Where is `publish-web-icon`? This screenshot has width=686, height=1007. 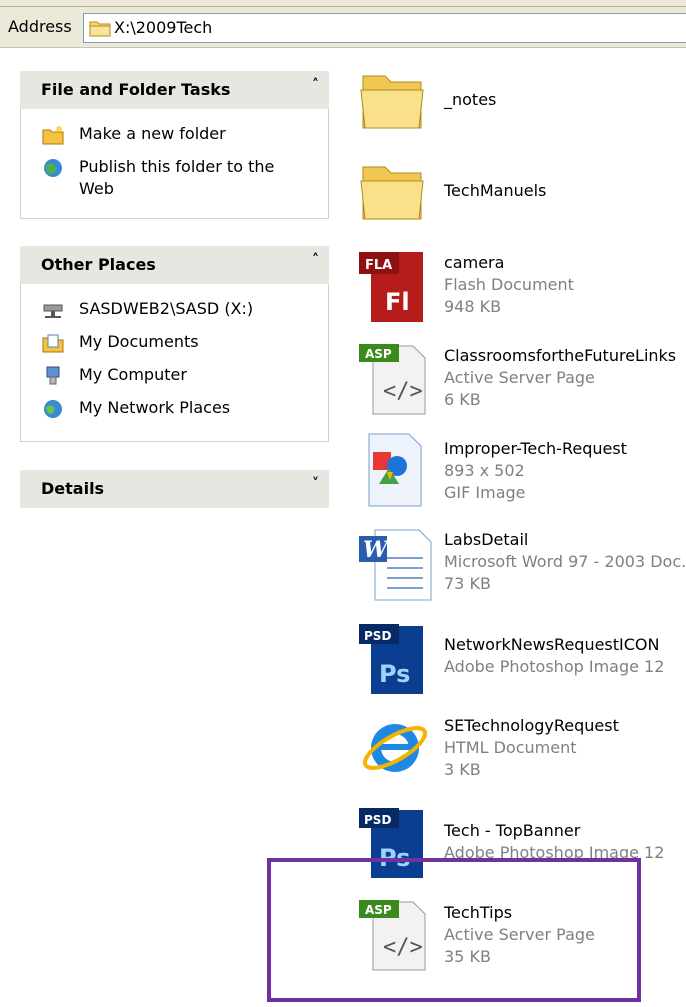
publish-web-icon is located at coordinates (53, 168).